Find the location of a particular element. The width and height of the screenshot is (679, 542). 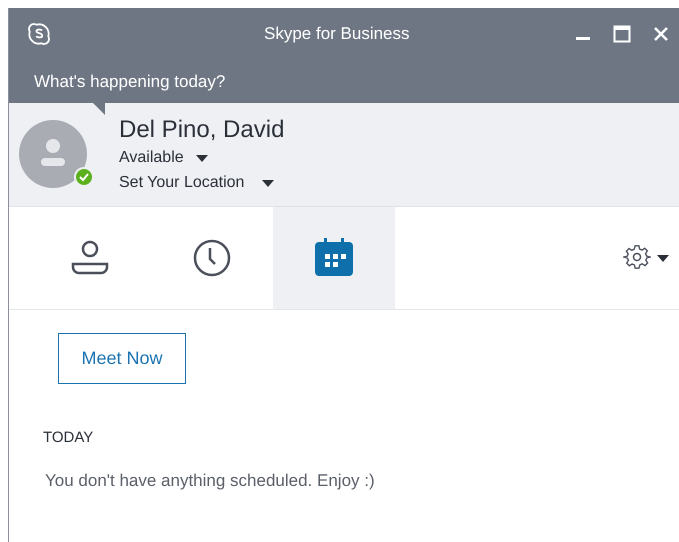

skype-logo-icon is located at coordinates (39, 34).